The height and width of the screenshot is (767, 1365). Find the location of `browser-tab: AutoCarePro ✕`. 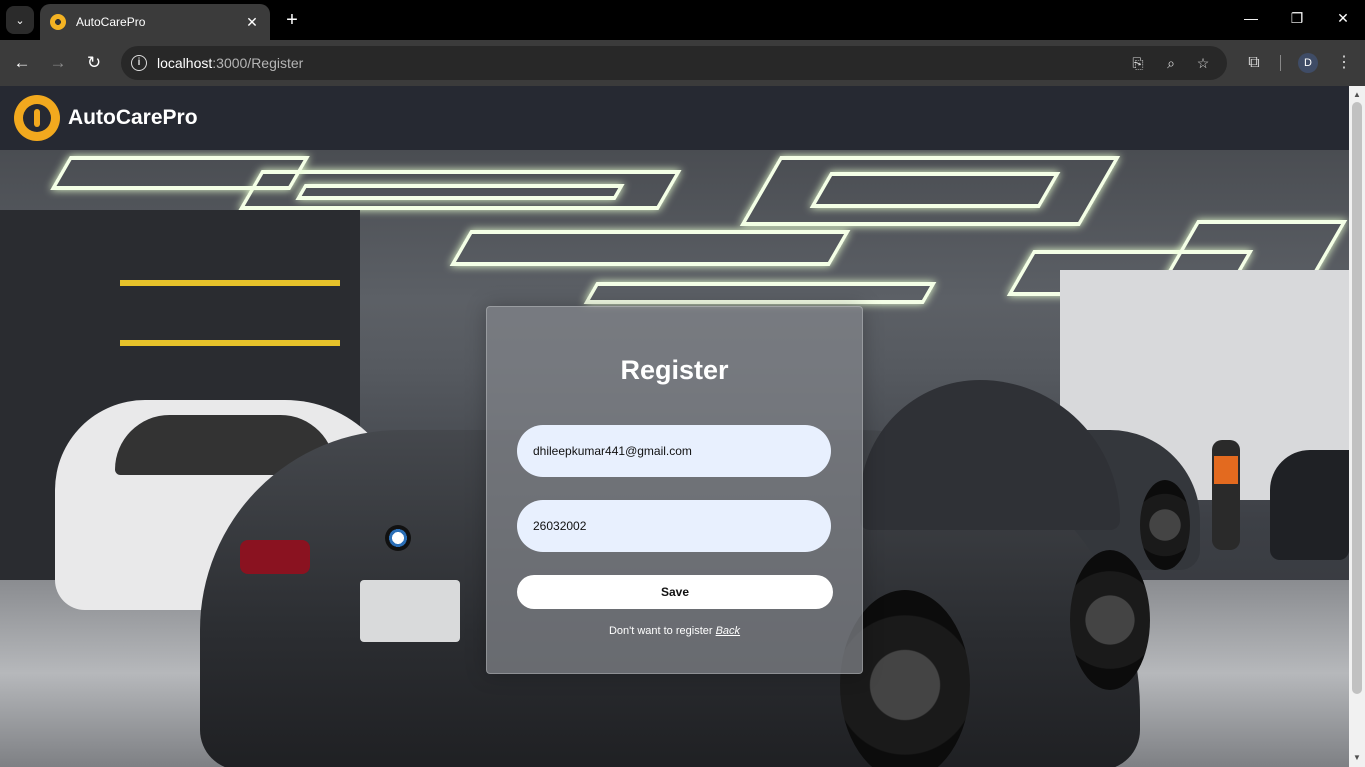

browser-tab: AutoCarePro ✕ is located at coordinates (155, 22).